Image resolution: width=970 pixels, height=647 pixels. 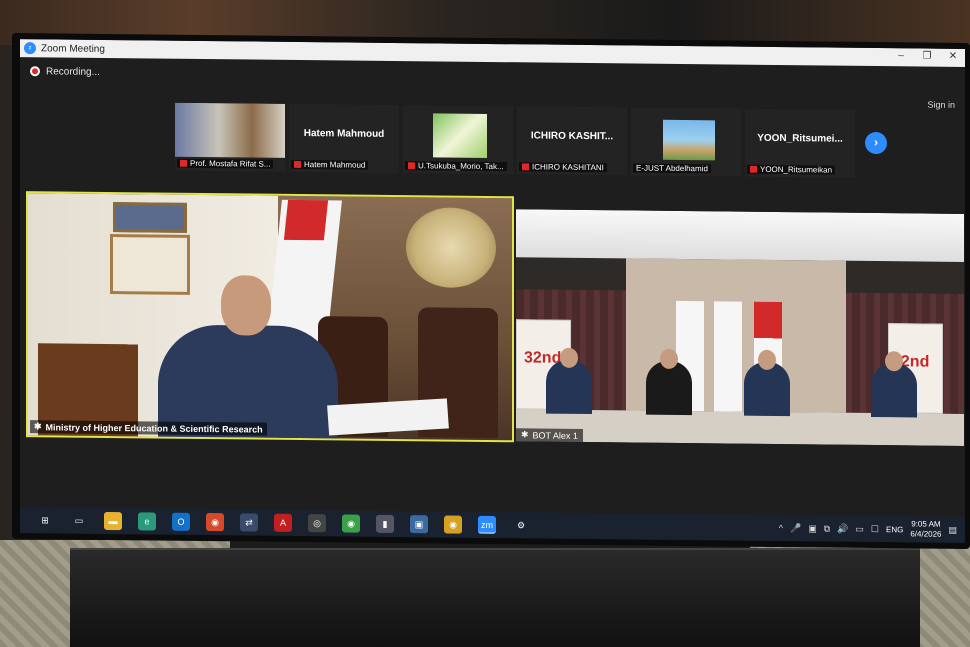 I want to click on pdf-icon: A, so click(x=283, y=522).